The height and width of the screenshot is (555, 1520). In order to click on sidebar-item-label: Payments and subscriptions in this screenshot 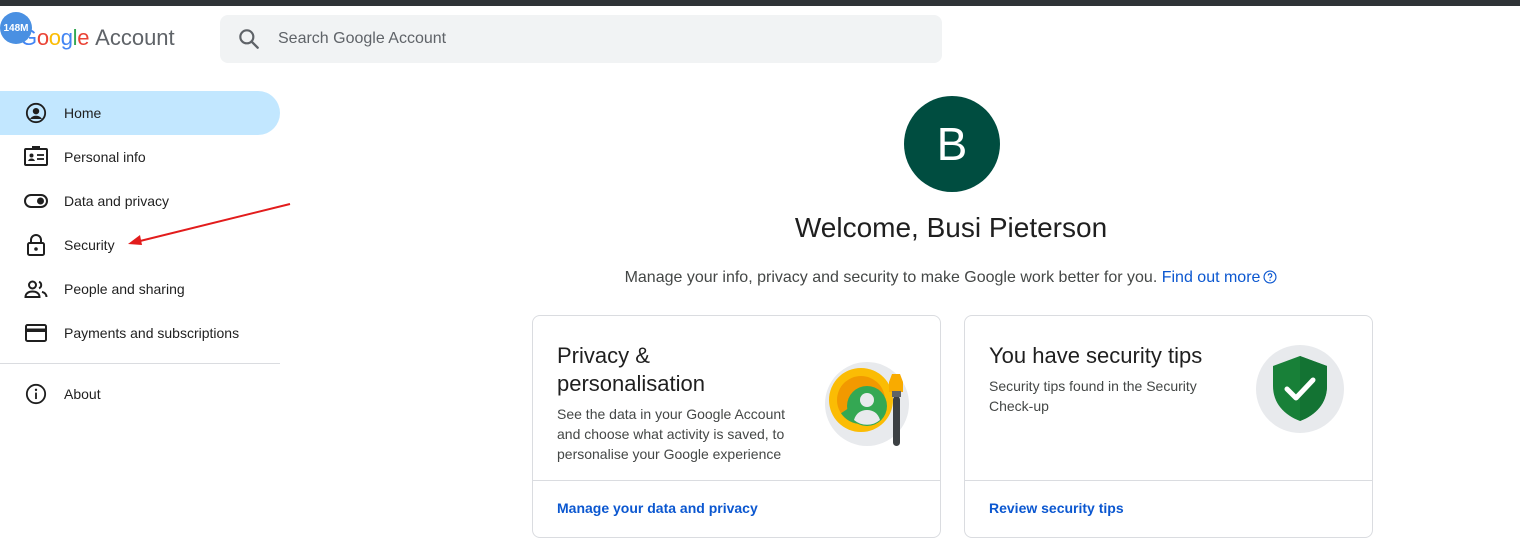, I will do `click(152, 333)`.